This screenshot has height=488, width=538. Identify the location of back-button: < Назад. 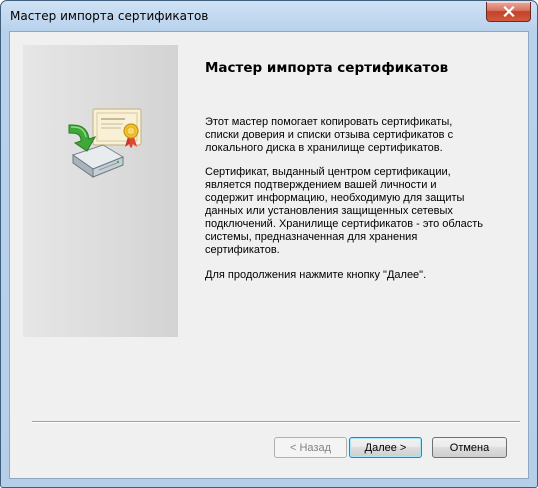
(310, 447).